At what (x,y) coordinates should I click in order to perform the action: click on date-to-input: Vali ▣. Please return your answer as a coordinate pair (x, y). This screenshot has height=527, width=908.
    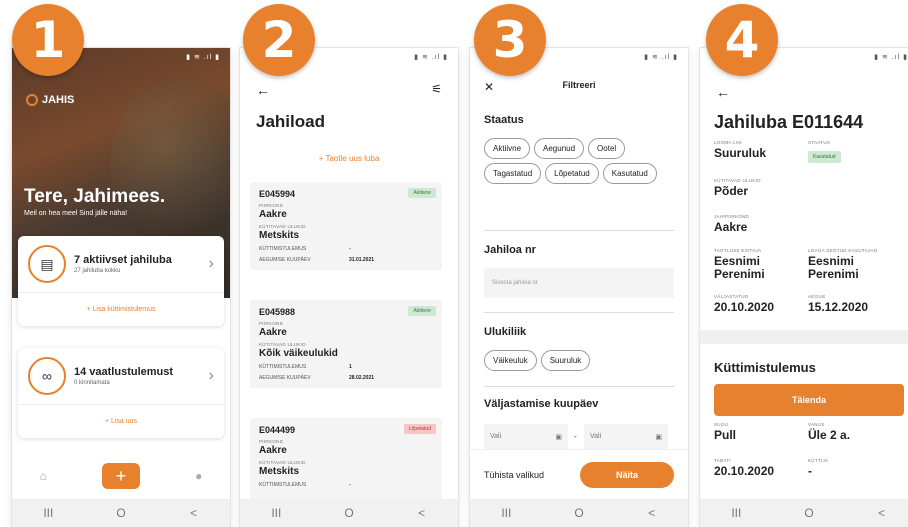
    Looking at the image, I should click on (626, 437).